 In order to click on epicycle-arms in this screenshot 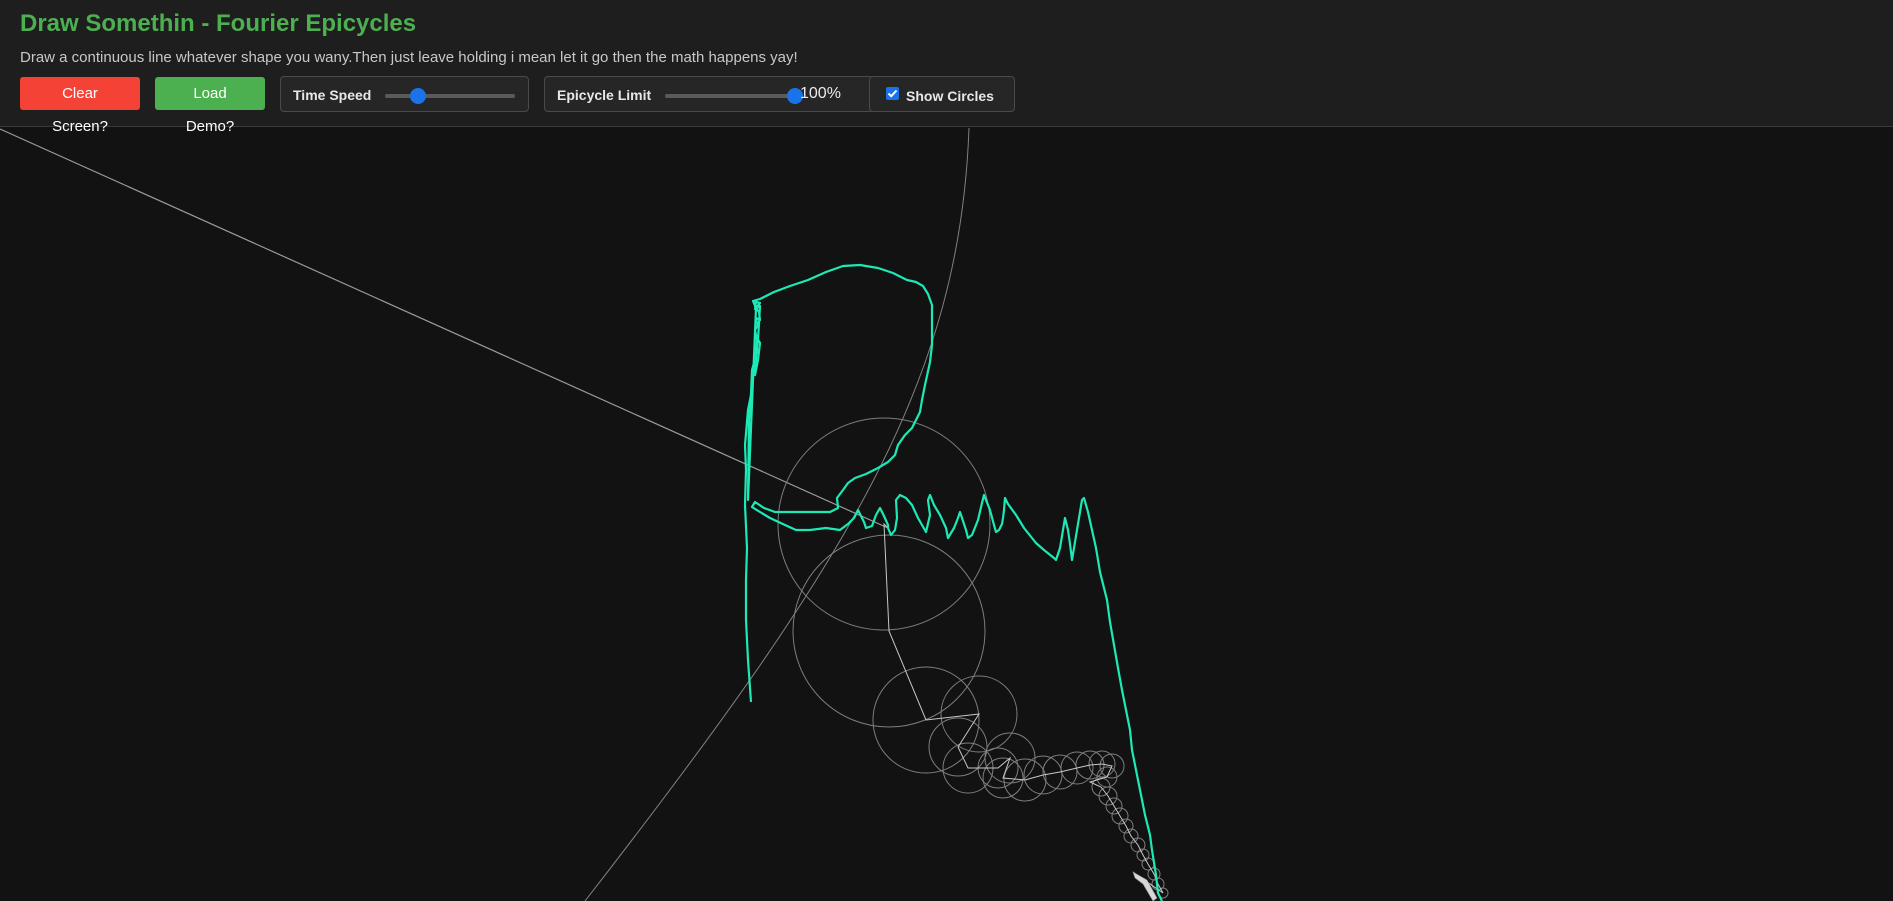, I will do `click(1023, 708)`.